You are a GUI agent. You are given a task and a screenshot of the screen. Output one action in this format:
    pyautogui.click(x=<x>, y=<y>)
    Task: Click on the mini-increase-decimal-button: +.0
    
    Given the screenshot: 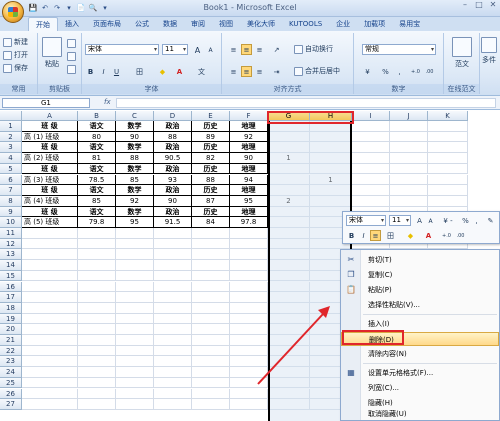 What is the action you would take?
    pyautogui.click(x=446, y=235)
    